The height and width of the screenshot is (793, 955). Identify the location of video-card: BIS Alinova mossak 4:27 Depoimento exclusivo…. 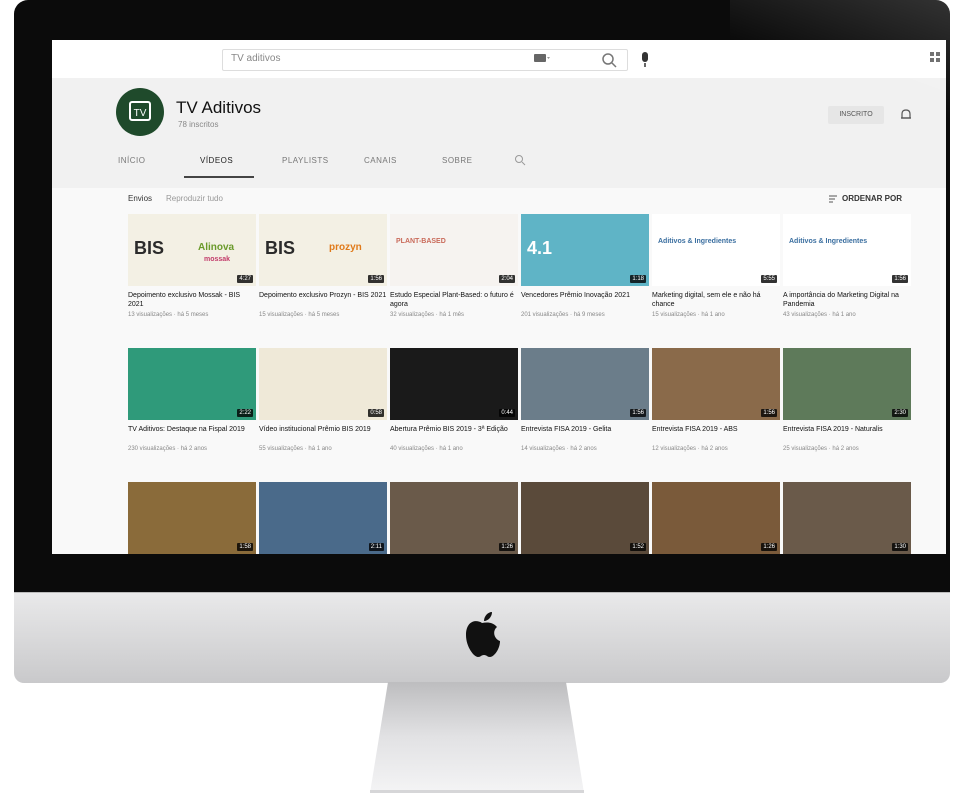
(192, 266).